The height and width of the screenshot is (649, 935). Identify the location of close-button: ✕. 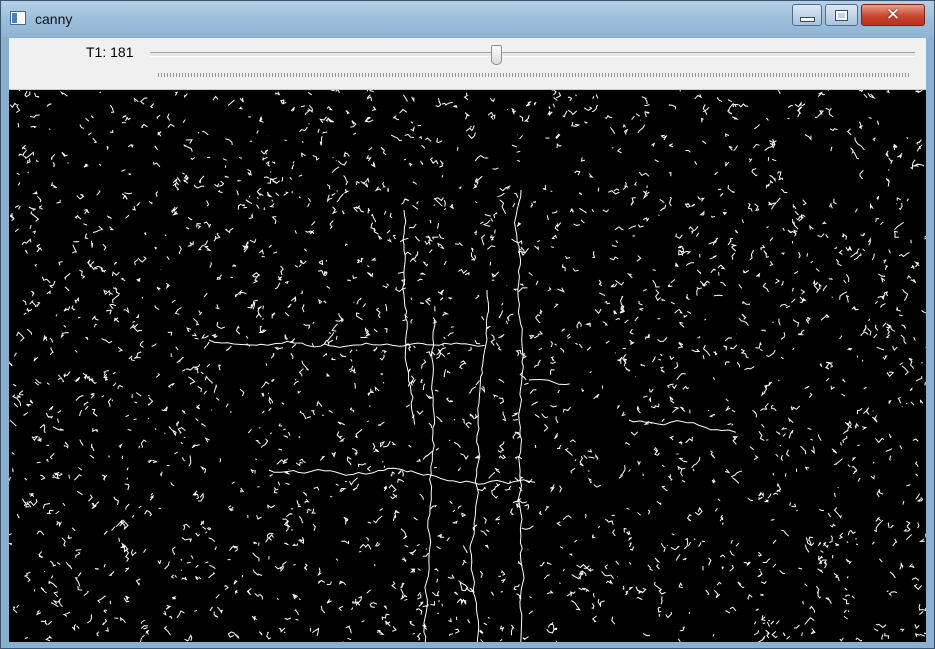
(893, 15).